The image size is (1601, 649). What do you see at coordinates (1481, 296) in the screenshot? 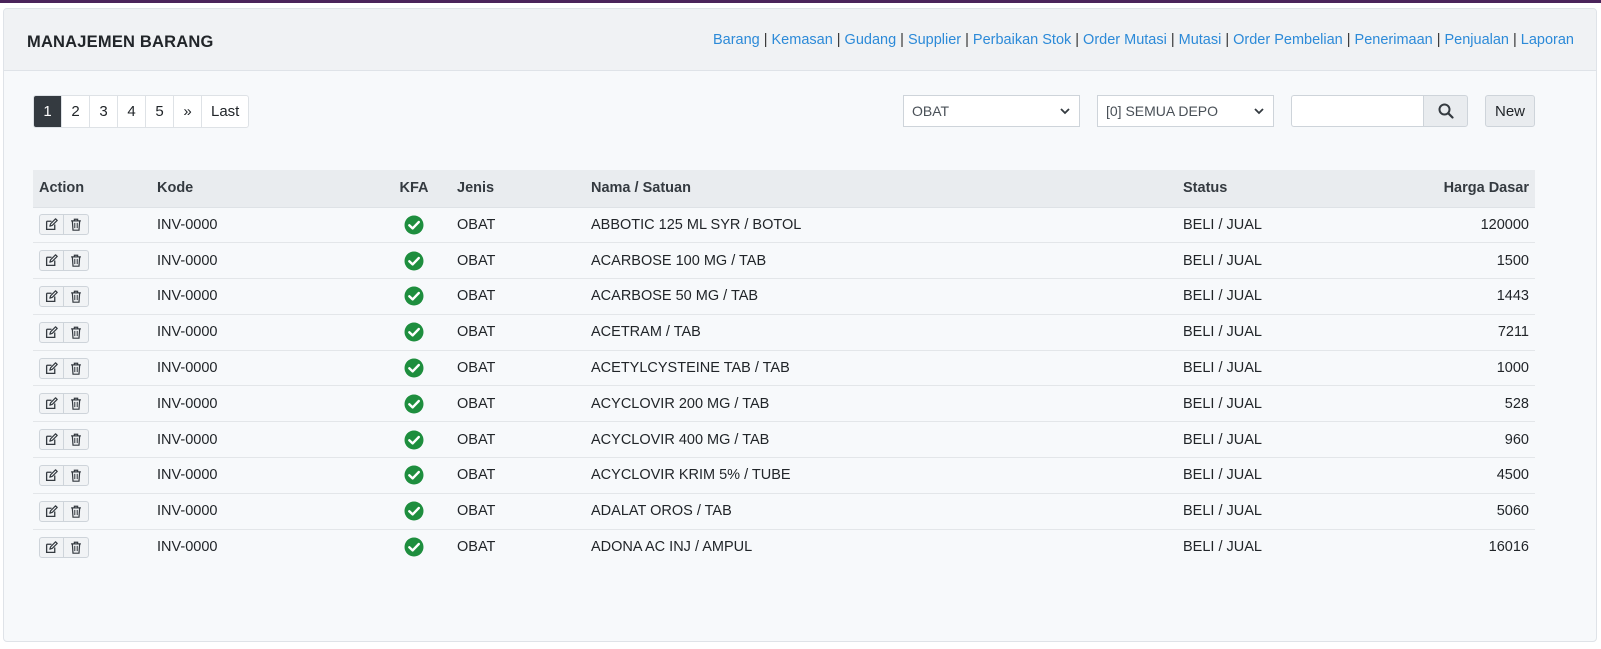
I see `cell-harga: 1443` at bounding box center [1481, 296].